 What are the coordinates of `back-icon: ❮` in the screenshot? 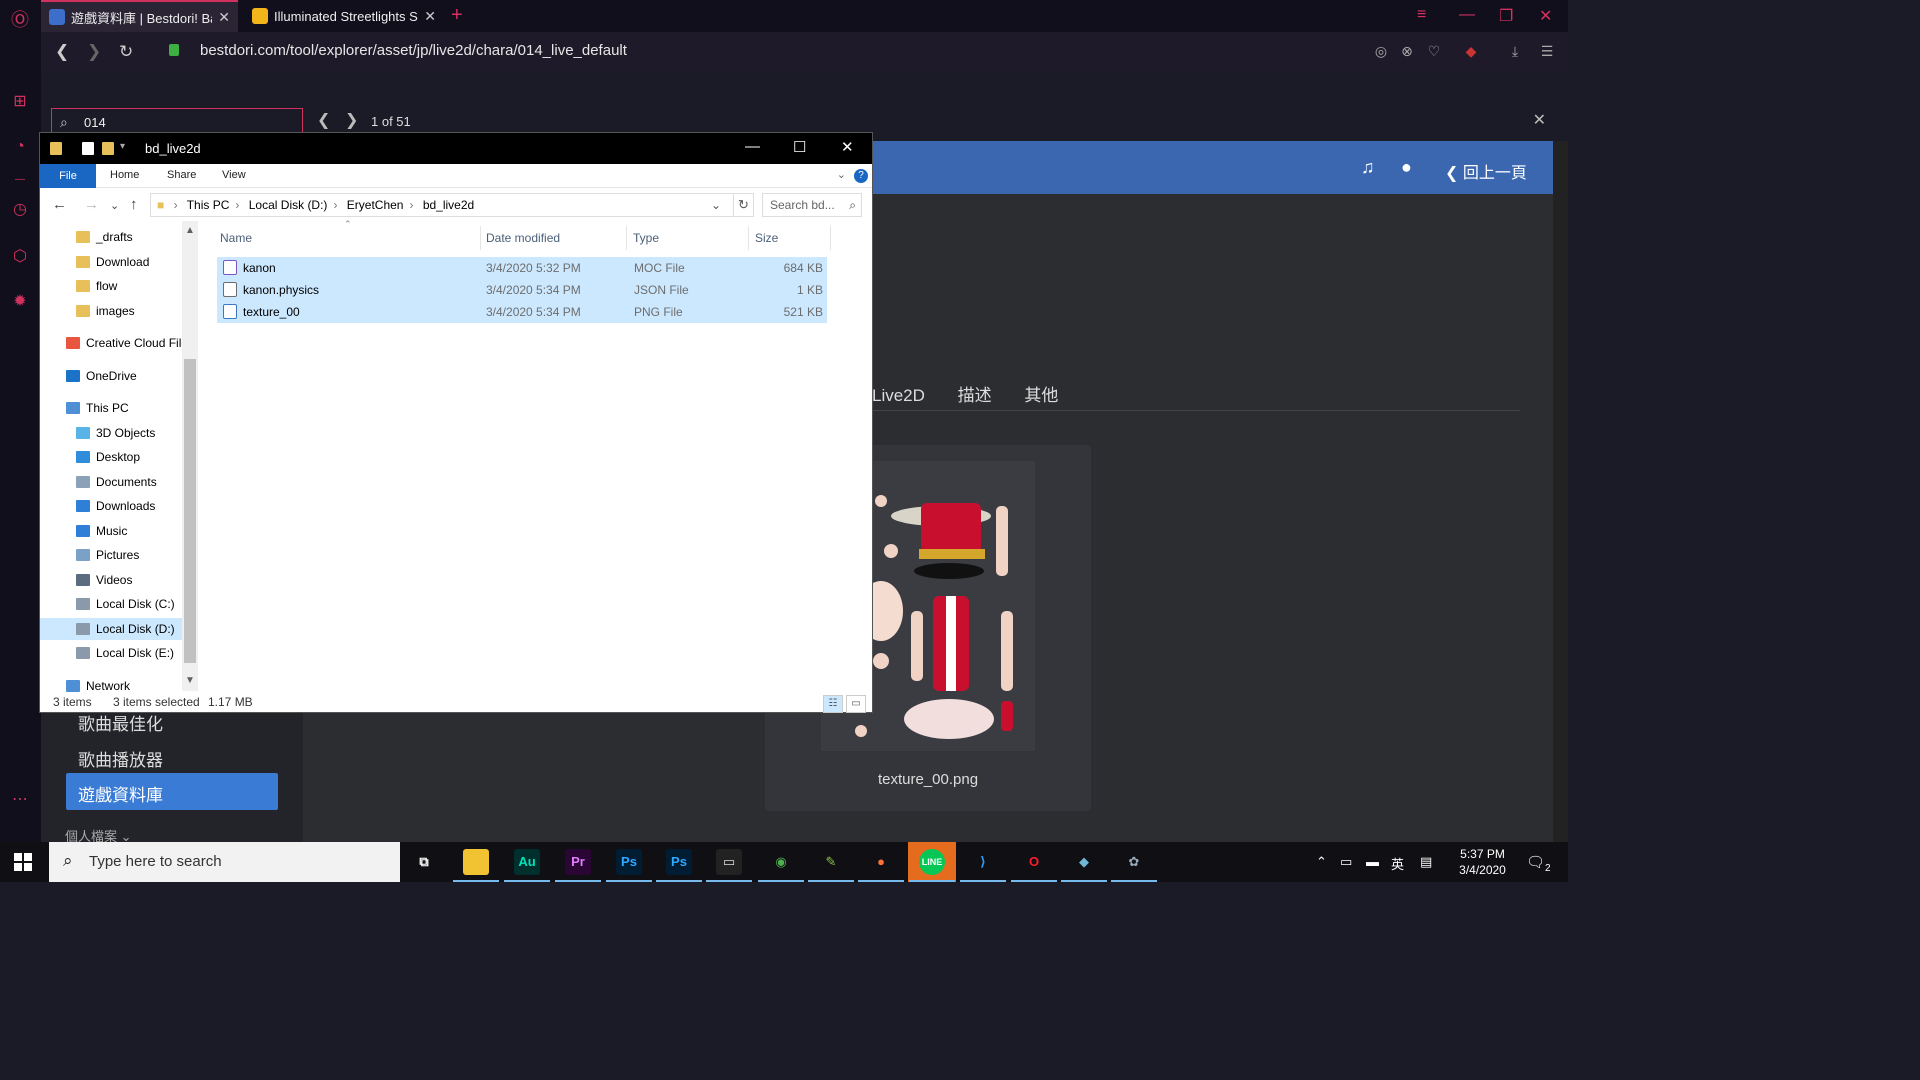 It's located at (62, 52).